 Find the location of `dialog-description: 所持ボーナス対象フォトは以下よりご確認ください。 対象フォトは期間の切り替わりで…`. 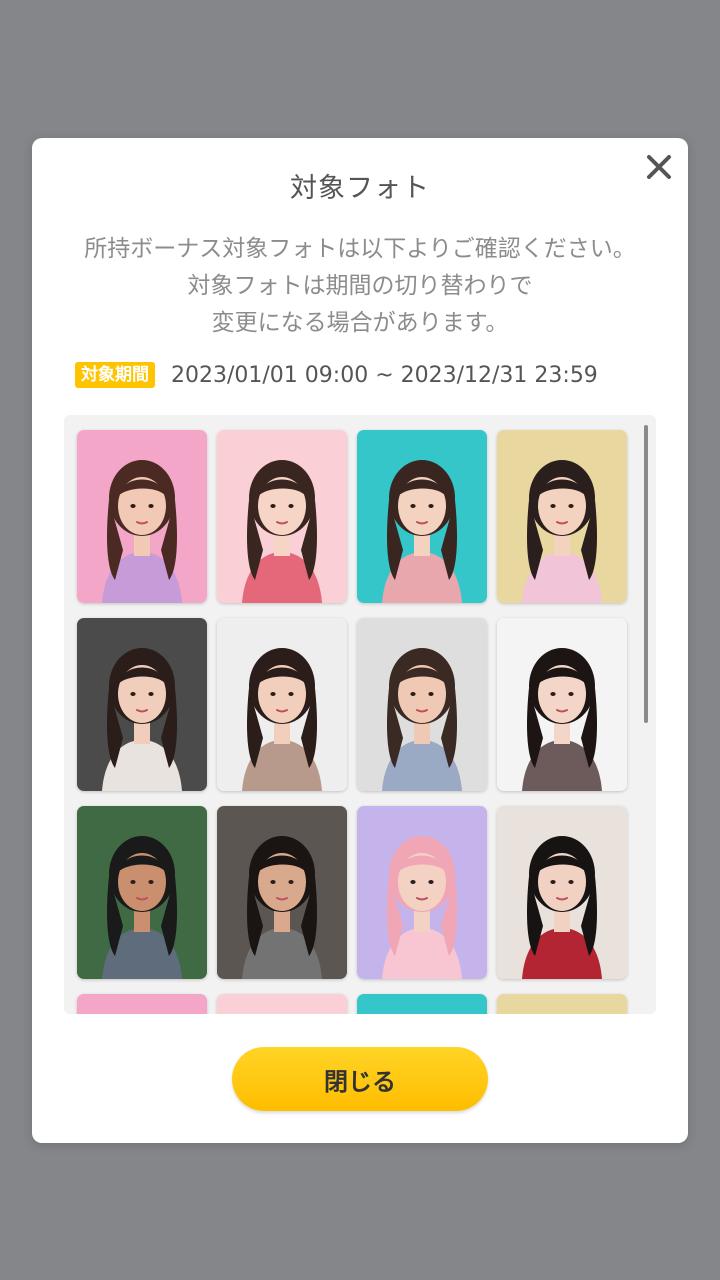

dialog-description: 所持ボーナス対象フォトは以下よりご確認ください。 対象フォトは期間の切り替わりで… is located at coordinates (360, 286).